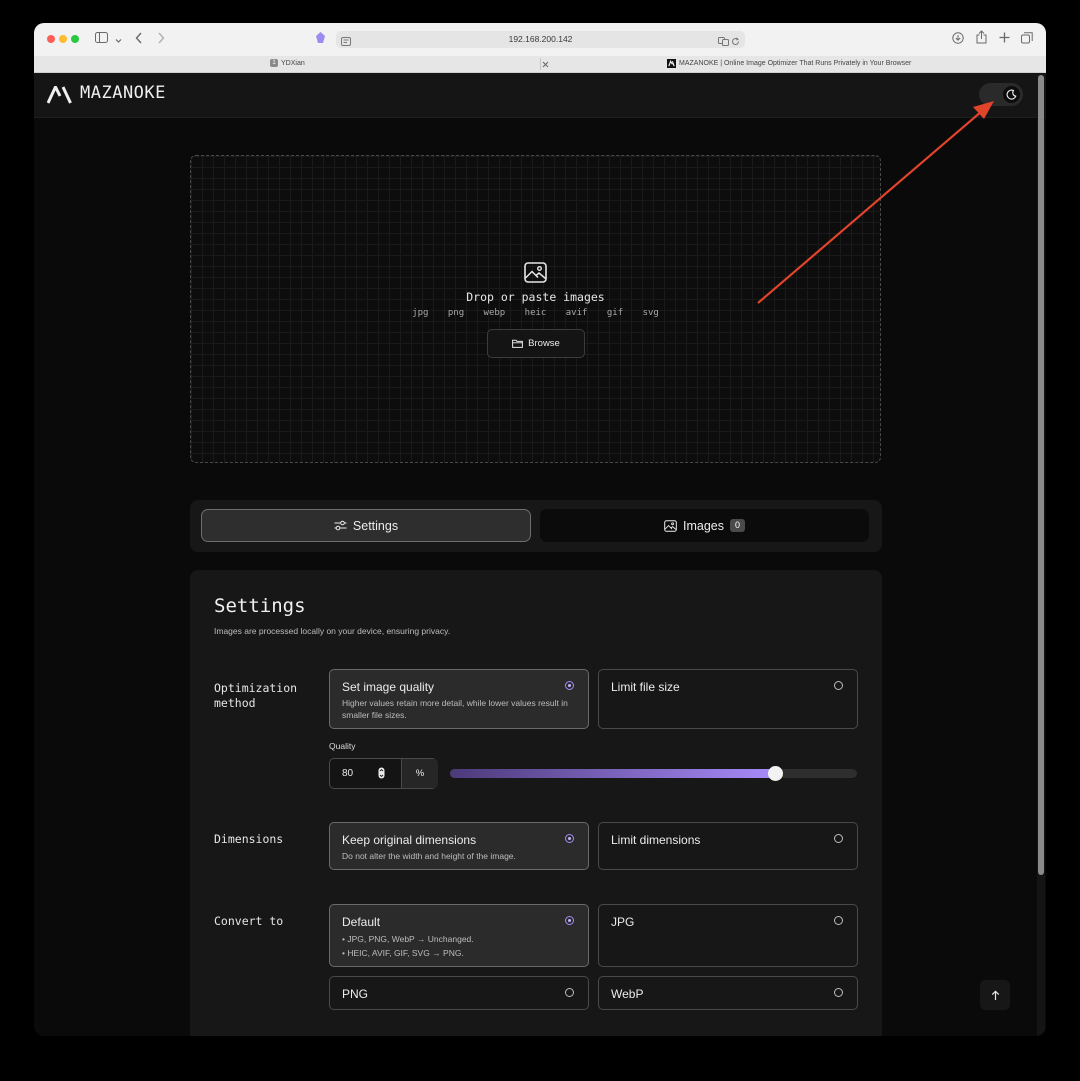 The image size is (1080, 1081). Describe the element at coordinates (75, 39) in the screenshot. I see `zoom-window-button` at that location.